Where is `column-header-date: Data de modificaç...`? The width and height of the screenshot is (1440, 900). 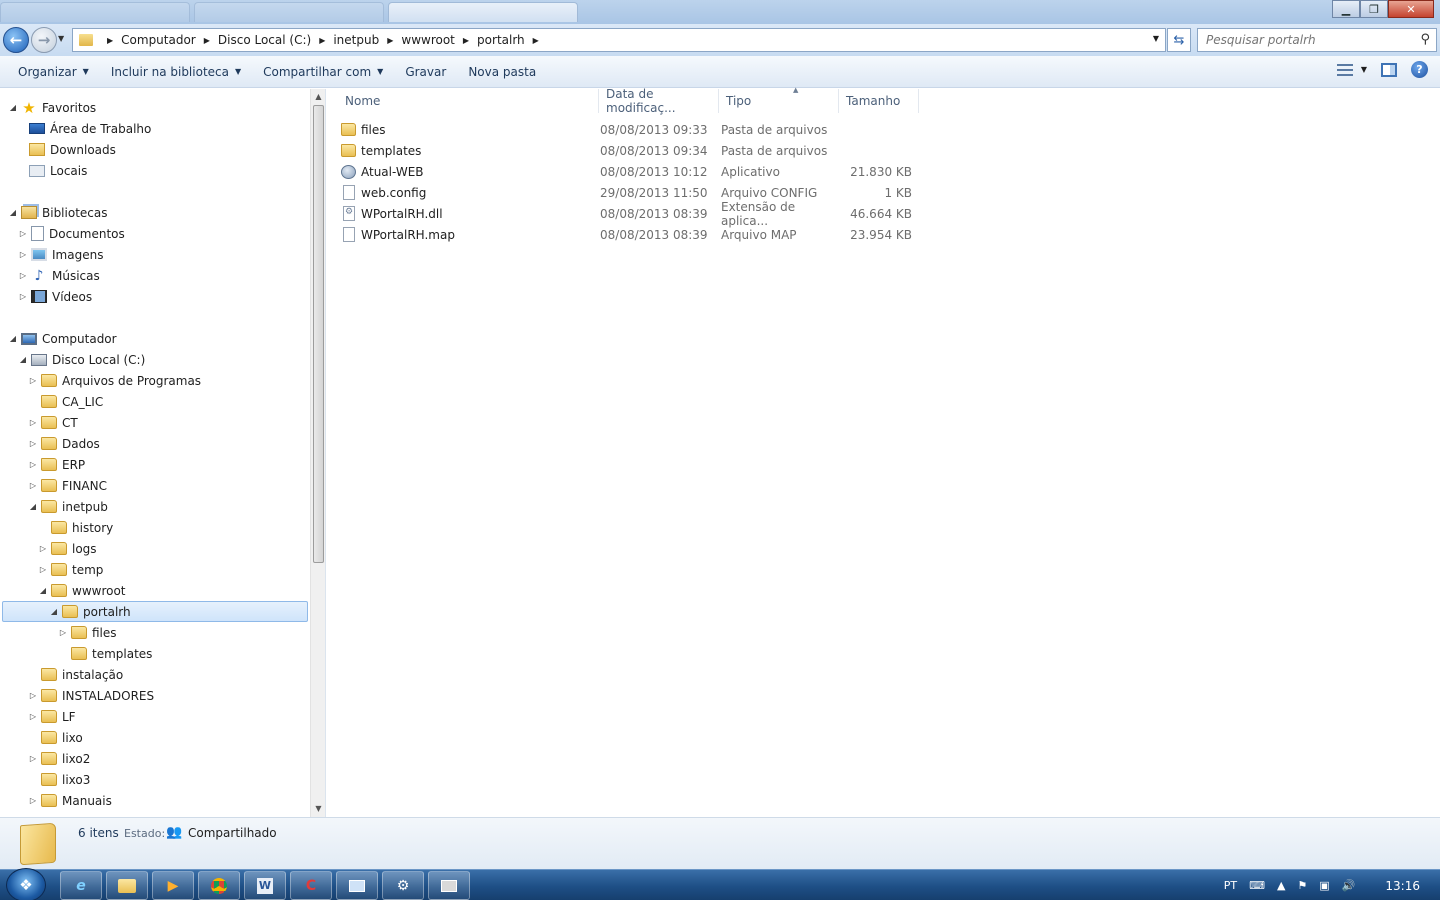
column-header-date: Data de modificaç... is located at coordinates (659, 101).